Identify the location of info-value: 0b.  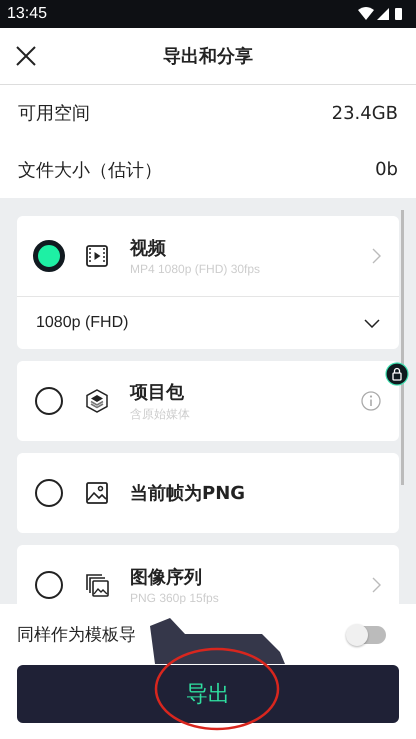
(386, 169).